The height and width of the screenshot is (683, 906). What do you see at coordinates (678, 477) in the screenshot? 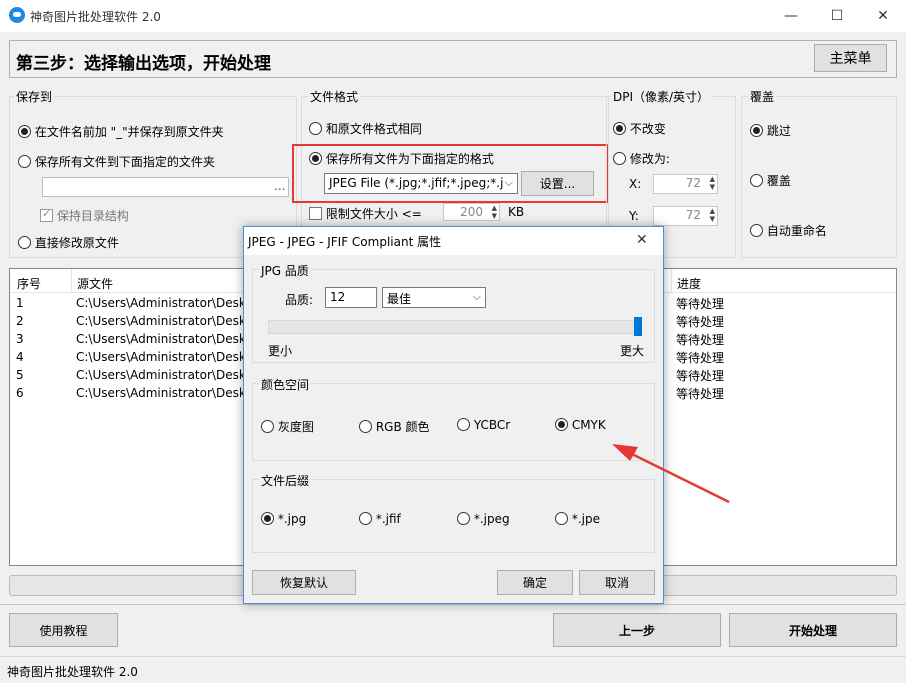
I see `arrow-line` at bounding box center [678, 477].